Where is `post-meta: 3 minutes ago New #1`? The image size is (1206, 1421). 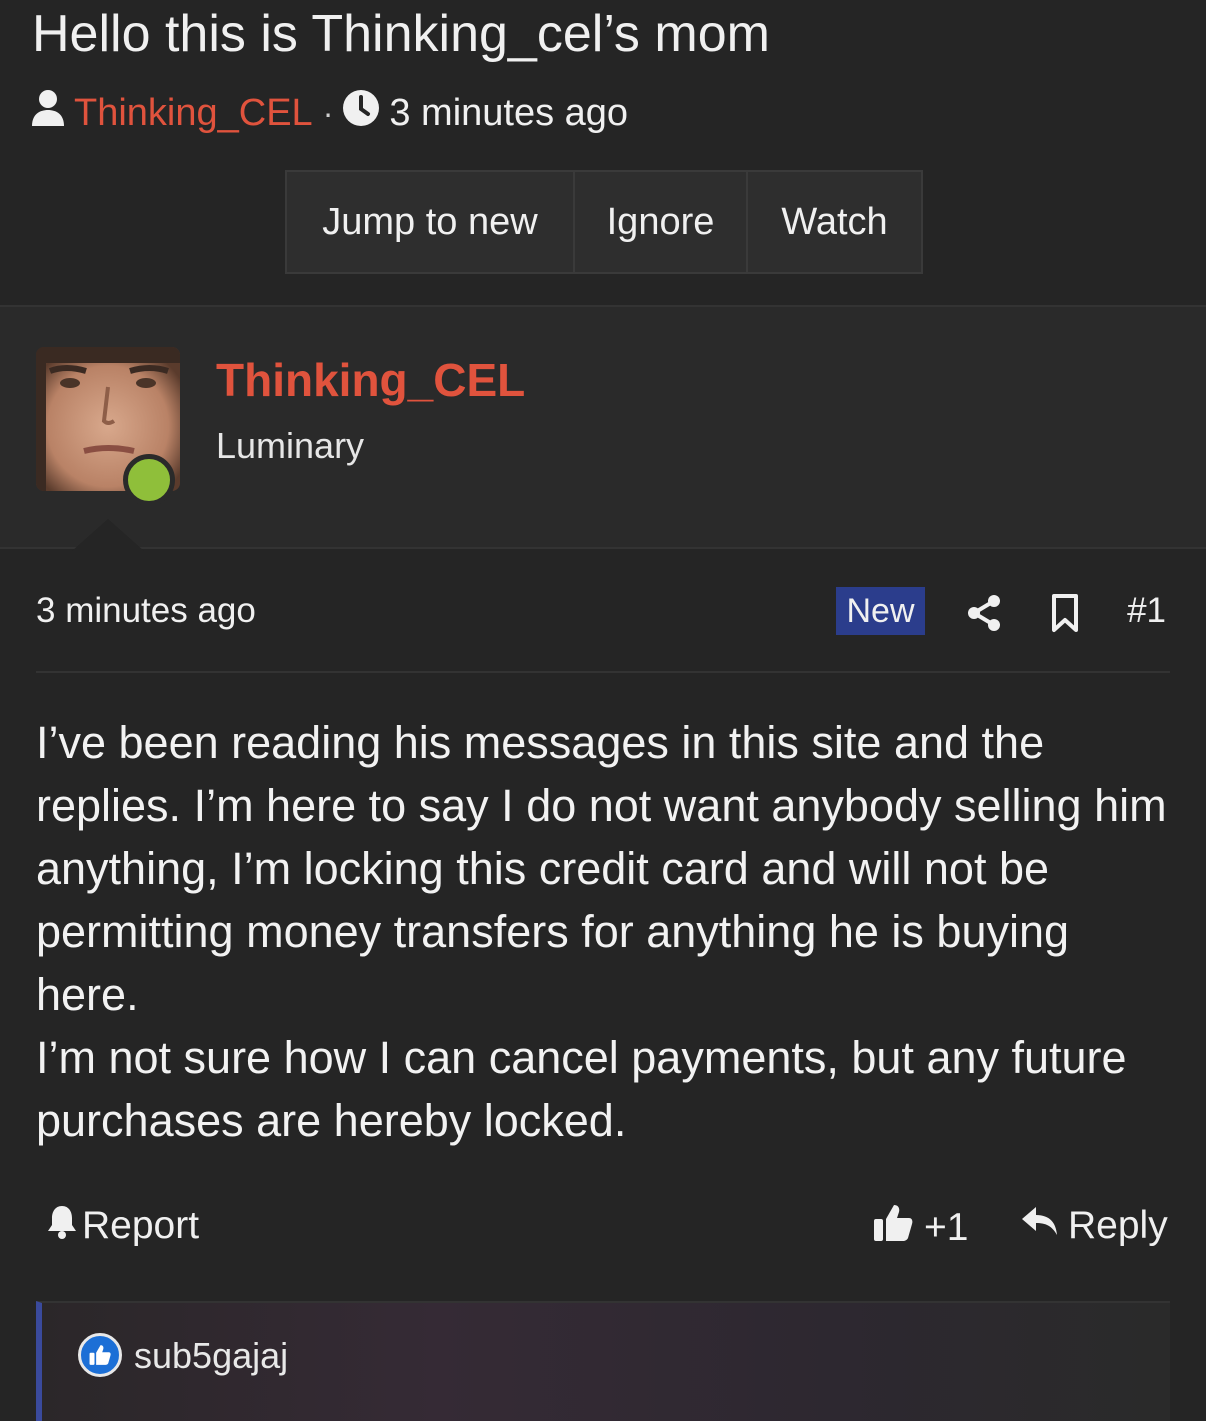 post-meta: 3 minutes ago New #1 is located at coordinates (603, 613).